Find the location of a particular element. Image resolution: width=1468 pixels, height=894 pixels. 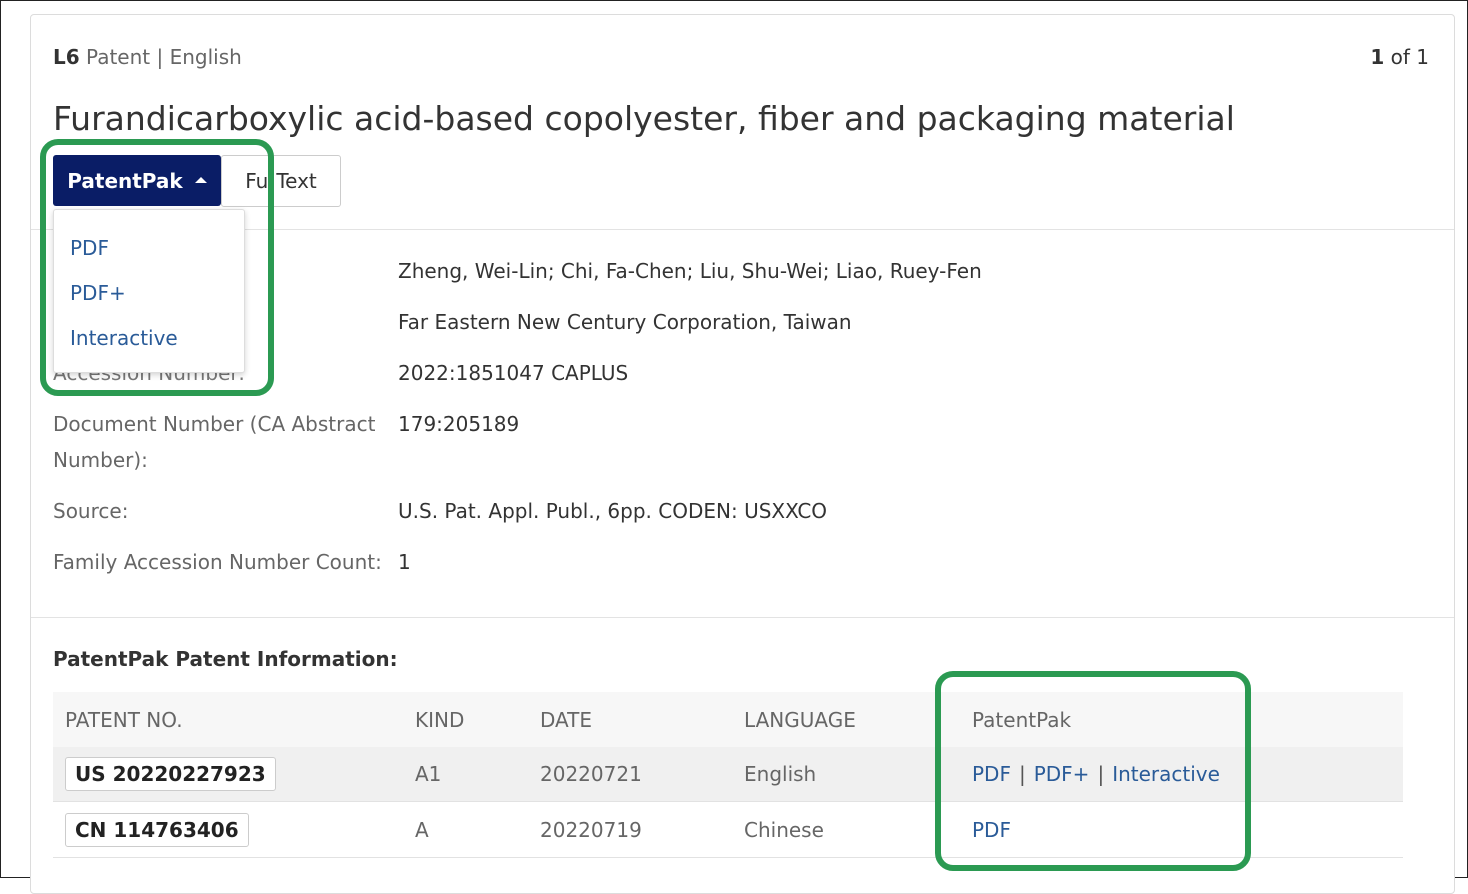

date-cell: 20220721 is located at coordinates (591, 774).